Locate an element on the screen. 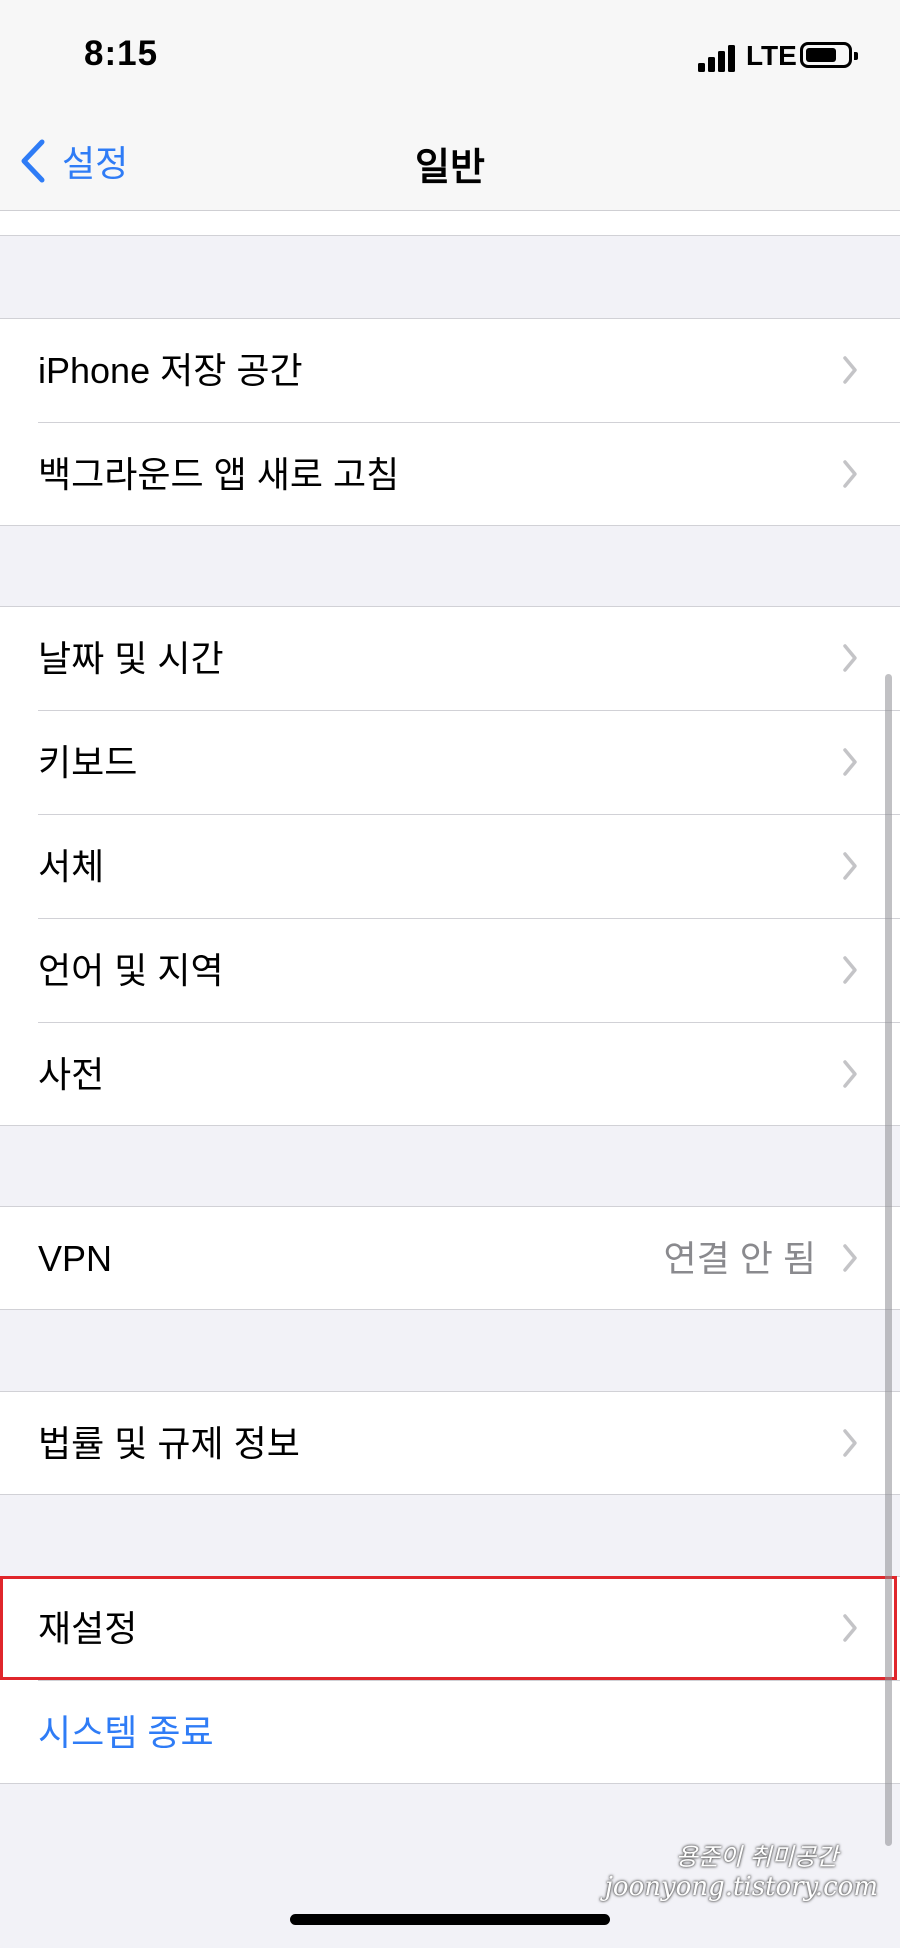 Image resolution: width=900 pixels, height=1948 pixels. row-vpn: VPN 연결 안 됨 is located at coordinates (450, 1259).